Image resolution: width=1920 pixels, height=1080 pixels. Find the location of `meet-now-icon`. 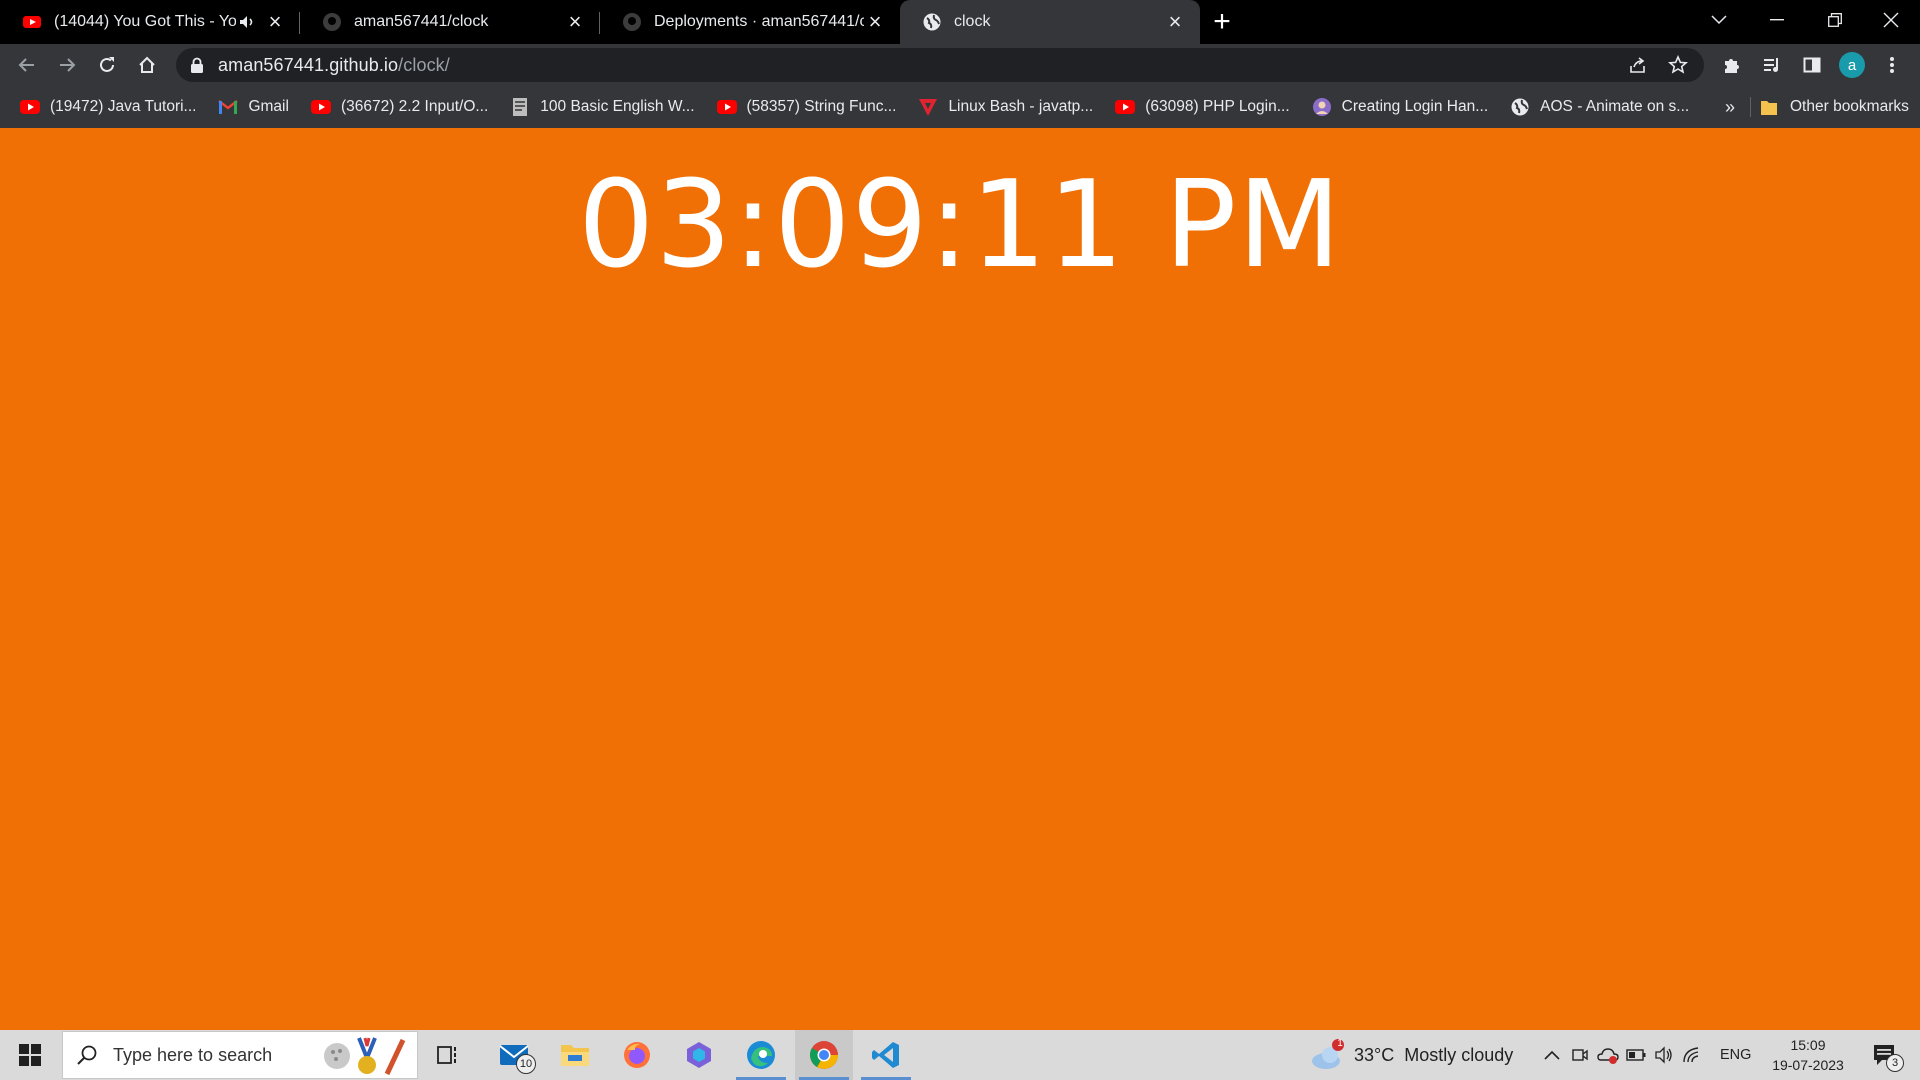

meet-now-icon is located at coordinates (1580, 1055).